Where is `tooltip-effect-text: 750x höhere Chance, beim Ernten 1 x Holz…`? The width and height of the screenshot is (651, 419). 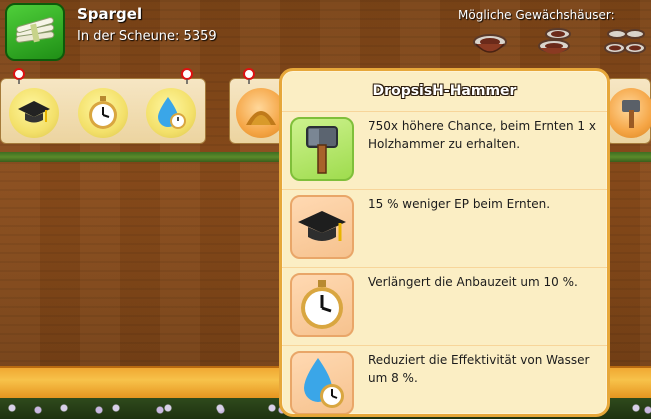 tooltip-effect-text: 750x höhere Chance, beim Ernten 1 x Holz… is located at coordinates (482, 135).